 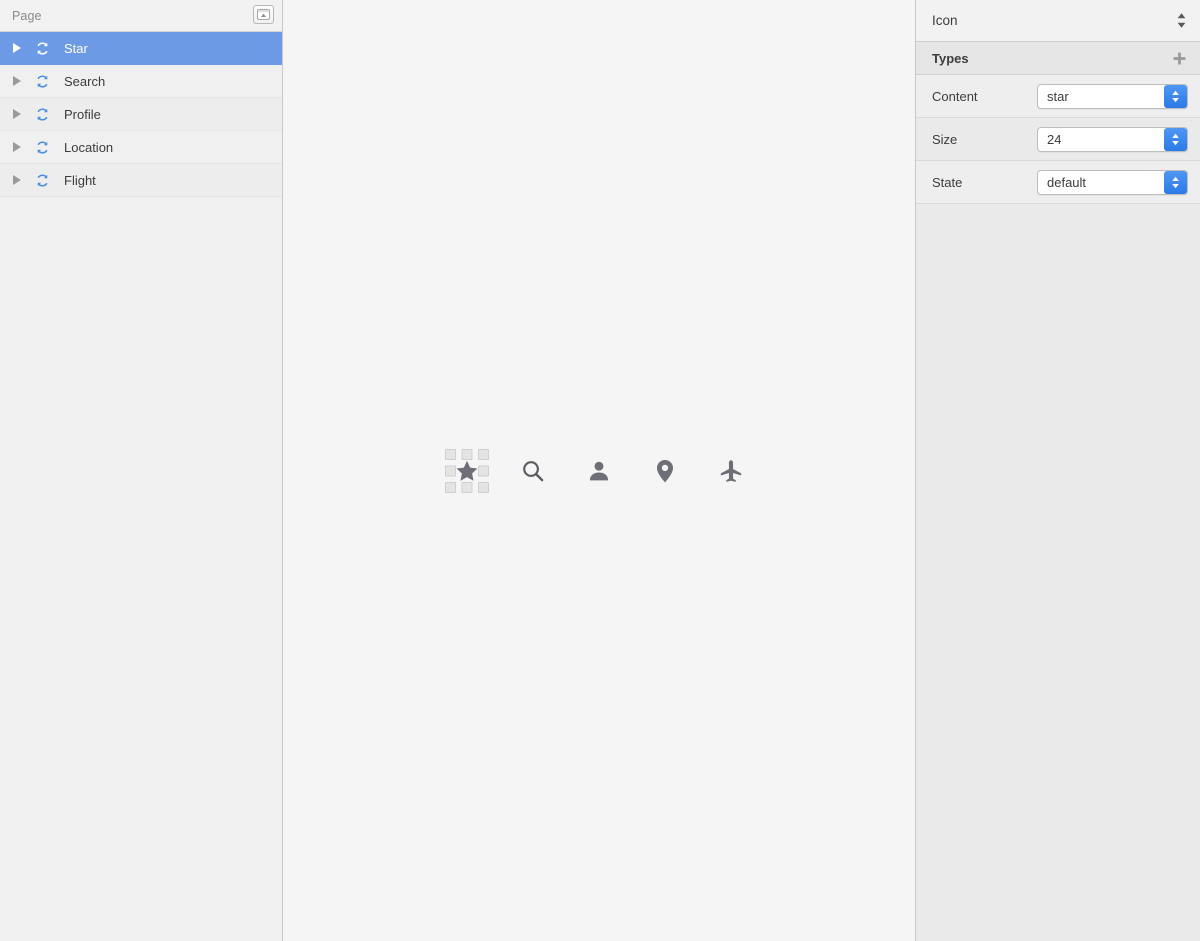 I want to click on resize-handle-bottom-center, so click(x=467, y=487).